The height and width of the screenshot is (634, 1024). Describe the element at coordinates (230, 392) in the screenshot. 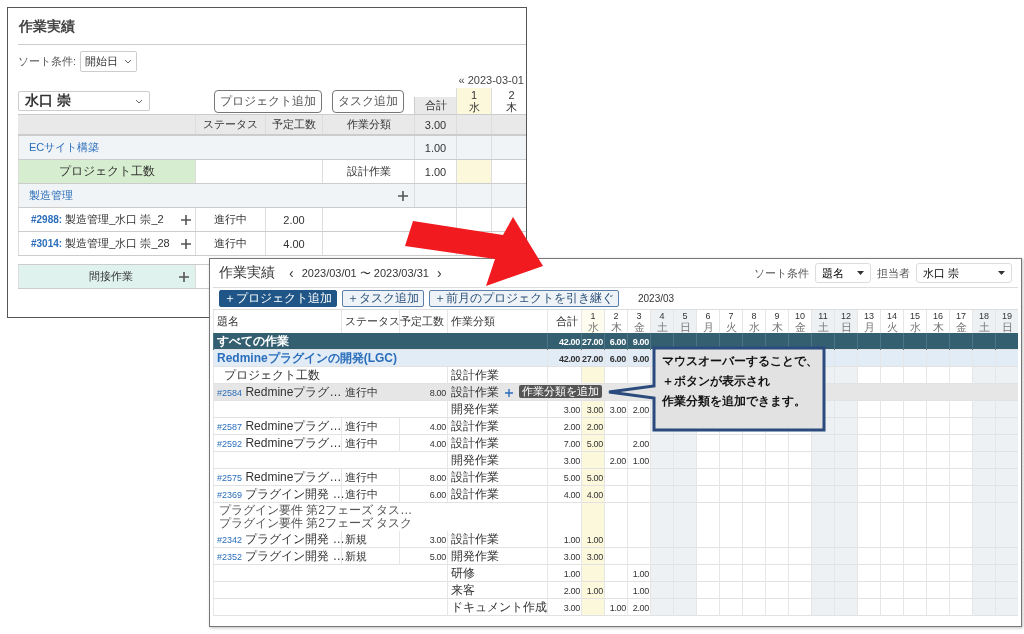

I see `task-link: #2584` at that location.